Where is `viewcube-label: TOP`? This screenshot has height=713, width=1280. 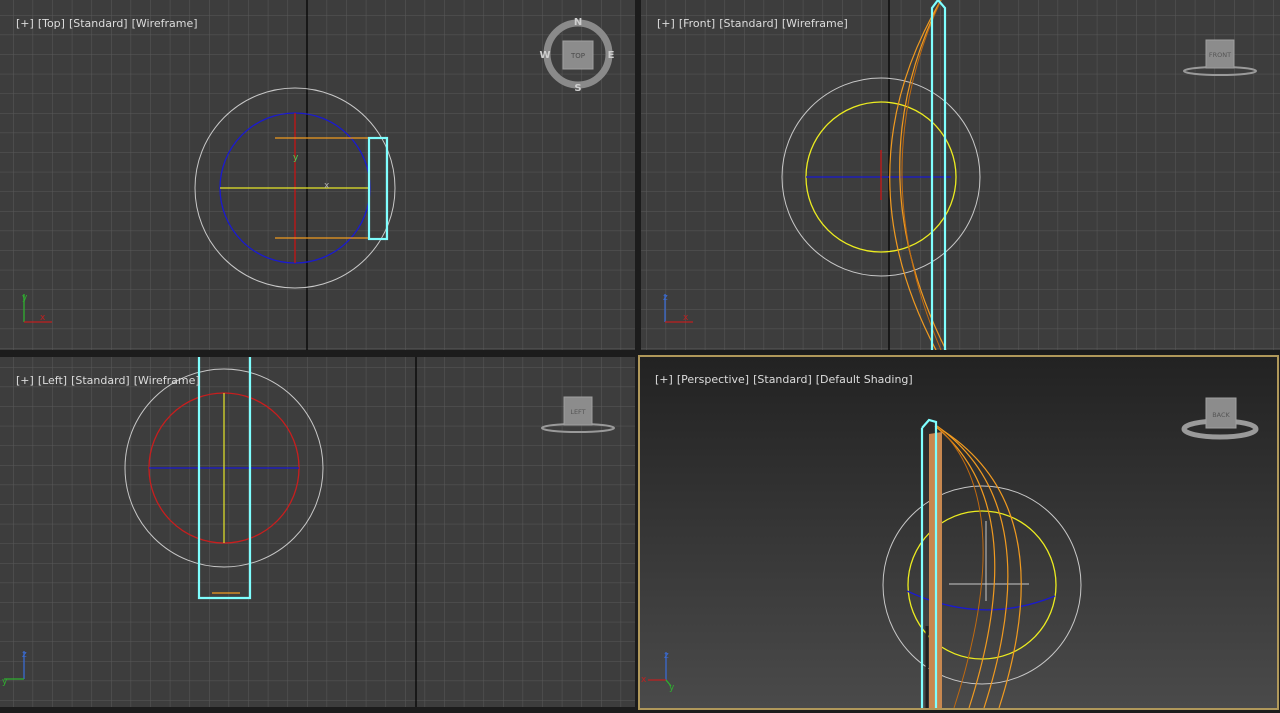 viewcube-label: TOP is located at coordinates (577, 56).